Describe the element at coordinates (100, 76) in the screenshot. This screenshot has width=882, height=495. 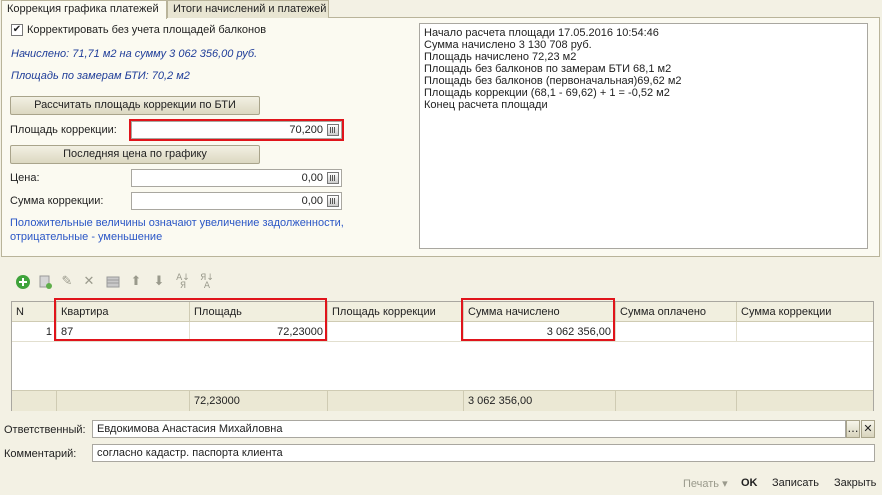
I see `bti-area-info: Площадь по замерам БТИ: 70,2 м2` at that location.